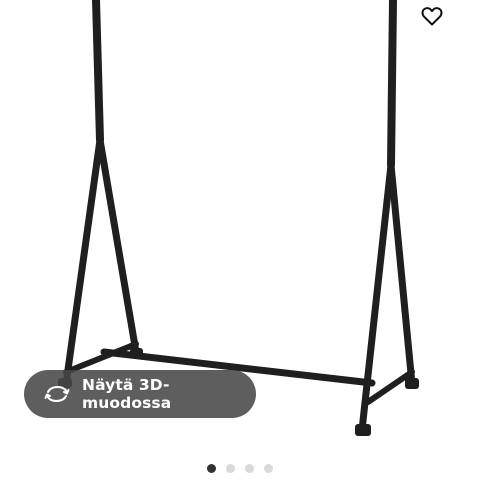 The height and width of the screenshot is (480, 480). I want to click on rotate-3d-icon, so click(57, 394).